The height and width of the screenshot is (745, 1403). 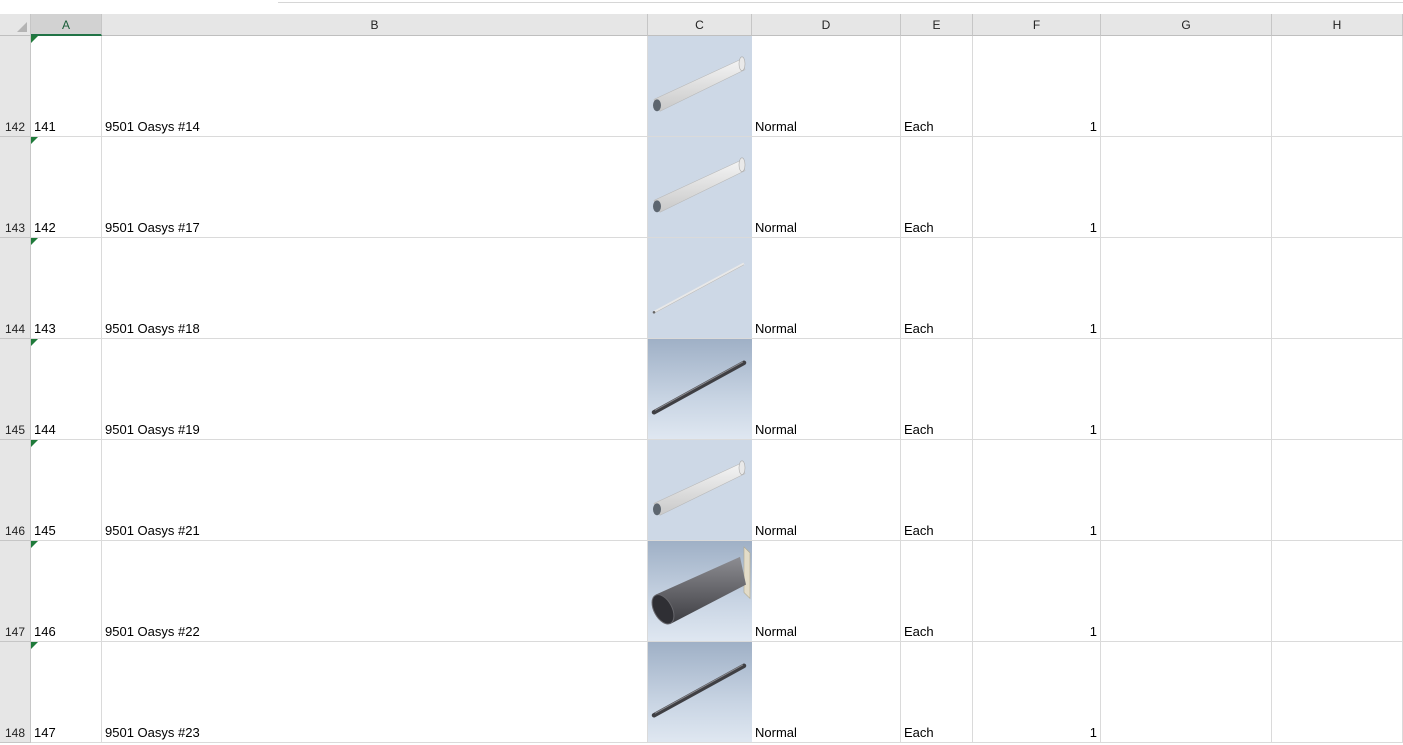 What do you see at coordinates (826, 25) in the screenshot?
I see `column-header-d: D` at bounding box center [826, 25].